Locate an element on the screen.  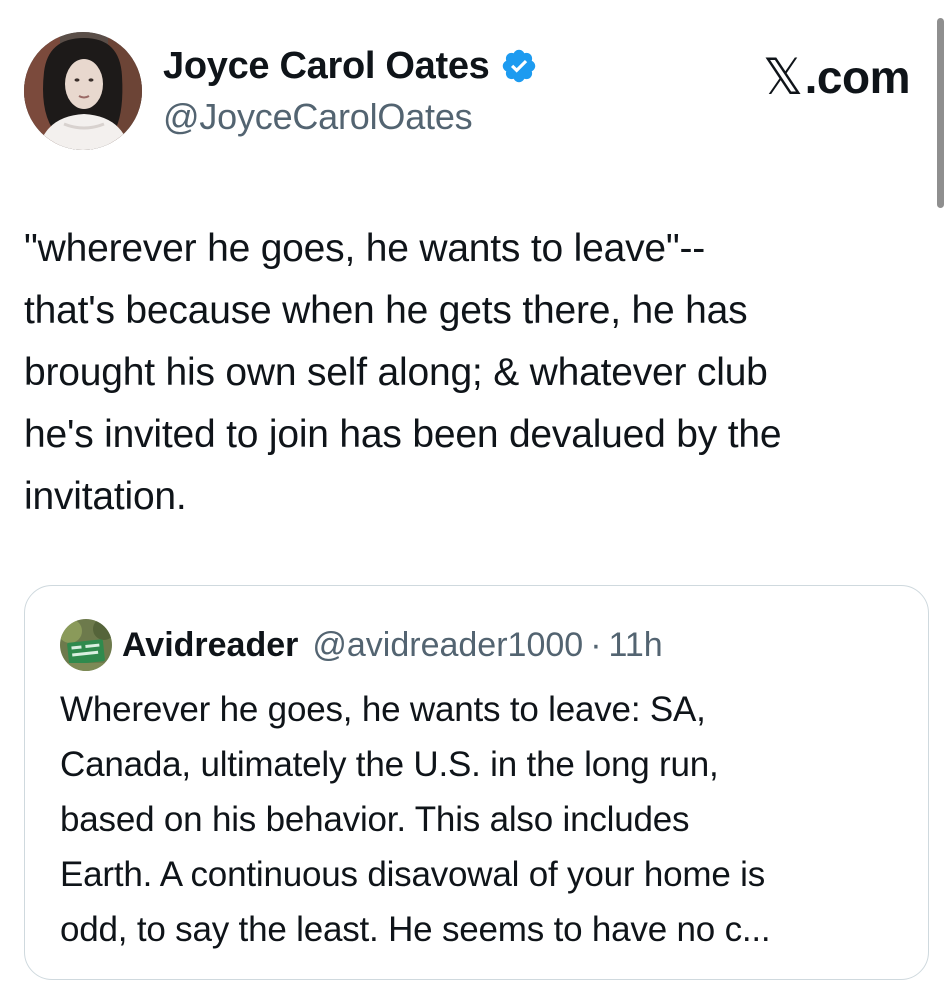
author-name-row: Joyce Carol Oates is located at coordinates (350, 66).